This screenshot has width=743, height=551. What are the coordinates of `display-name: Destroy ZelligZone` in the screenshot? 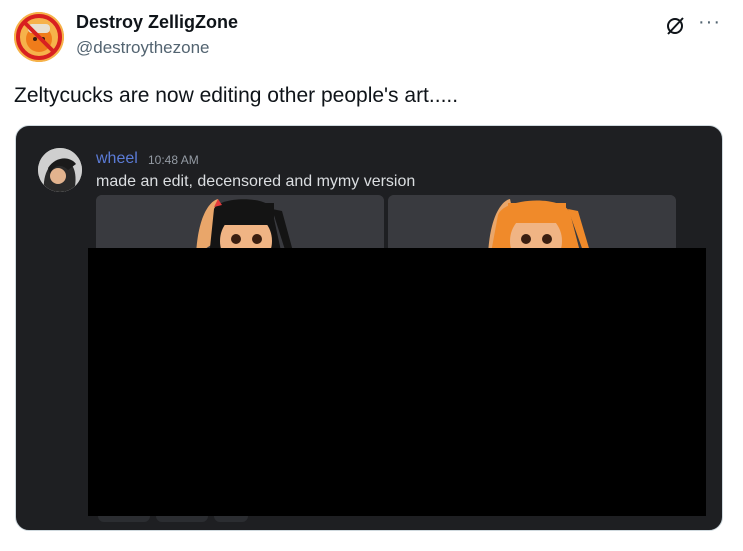 It's located at (157, 22).